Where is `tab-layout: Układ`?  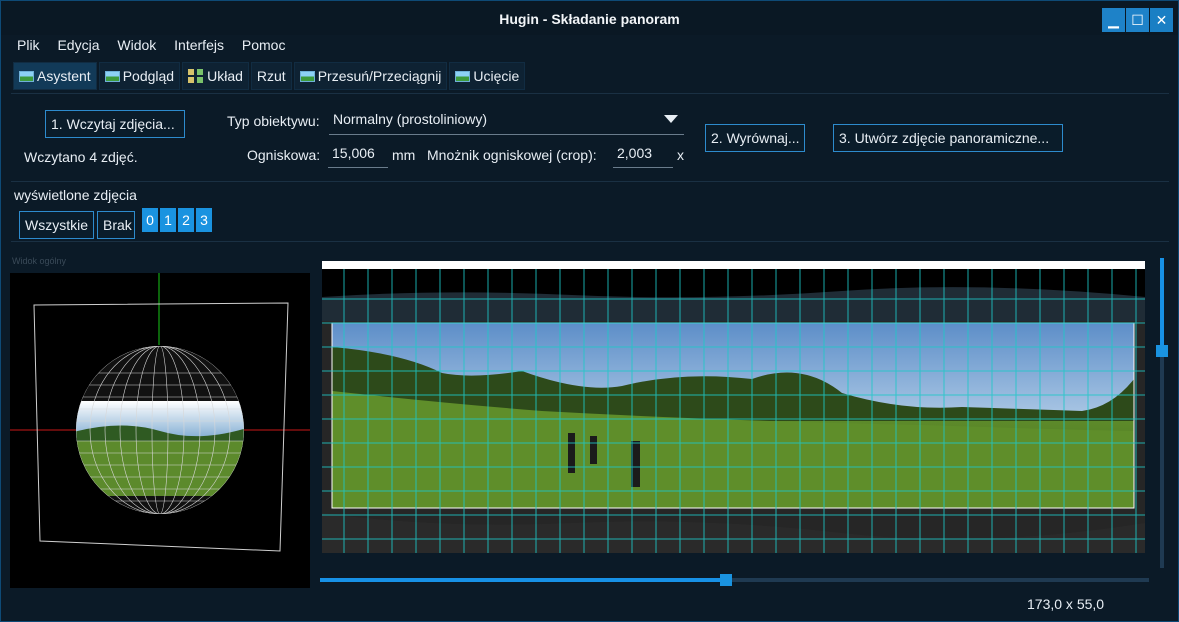
tab-layout: Układ is located at coordinates (215, 76).